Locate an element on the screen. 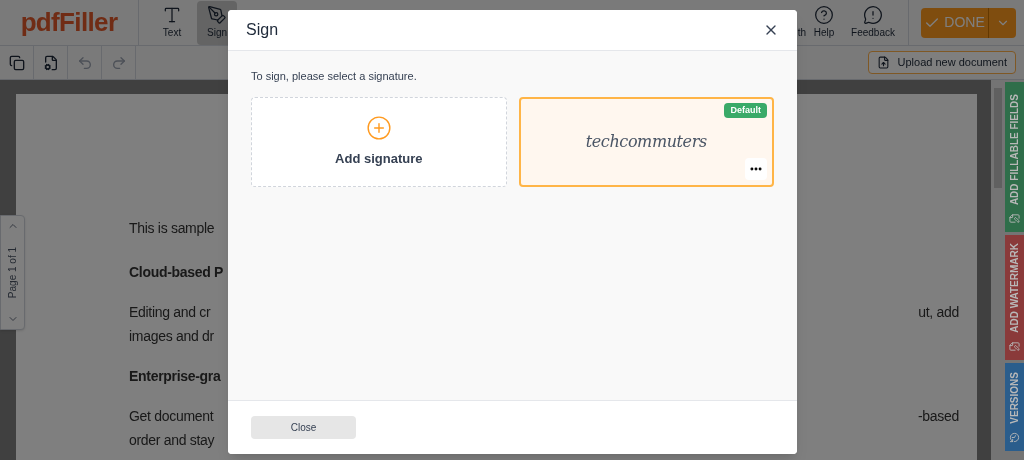 Image resolution: width=1024 pixels, height=460 pixels. document-text: Editing and cr is located at coordinates (170, 312).